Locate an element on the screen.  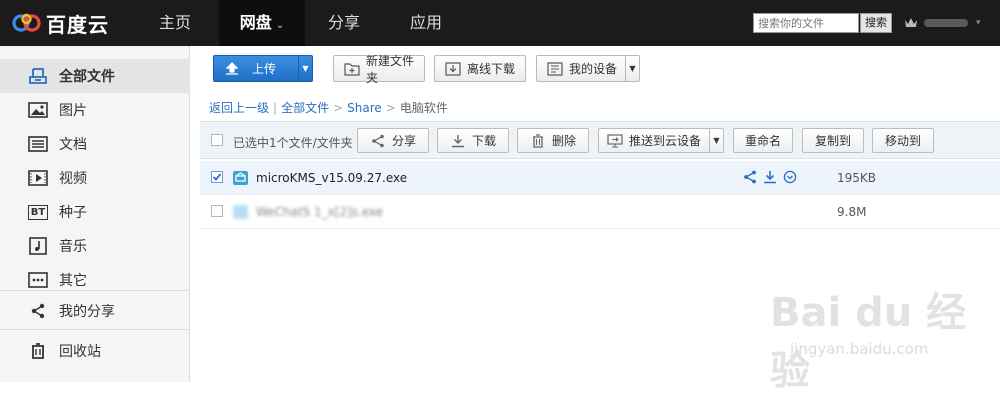
rename-button: 重命名 is located at coordinates (763, 140).